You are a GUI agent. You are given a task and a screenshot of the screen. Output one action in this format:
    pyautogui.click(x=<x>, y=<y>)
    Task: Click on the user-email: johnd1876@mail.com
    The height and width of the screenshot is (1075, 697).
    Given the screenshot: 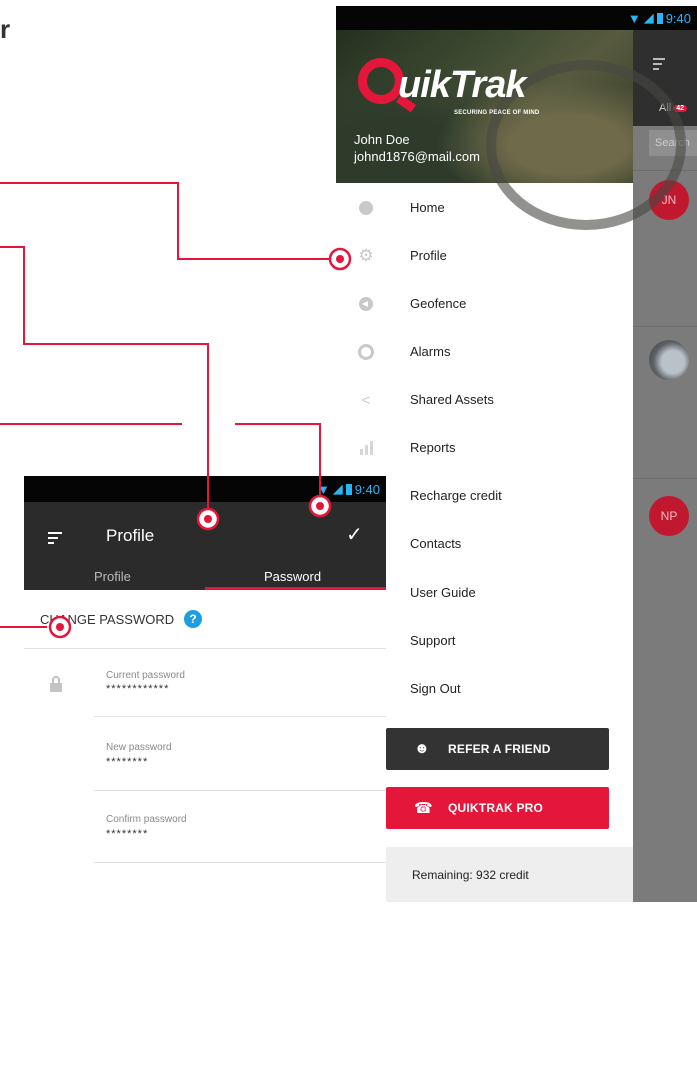 What is the action you would take?
    pyautogui.click(x=417, y=156)
    